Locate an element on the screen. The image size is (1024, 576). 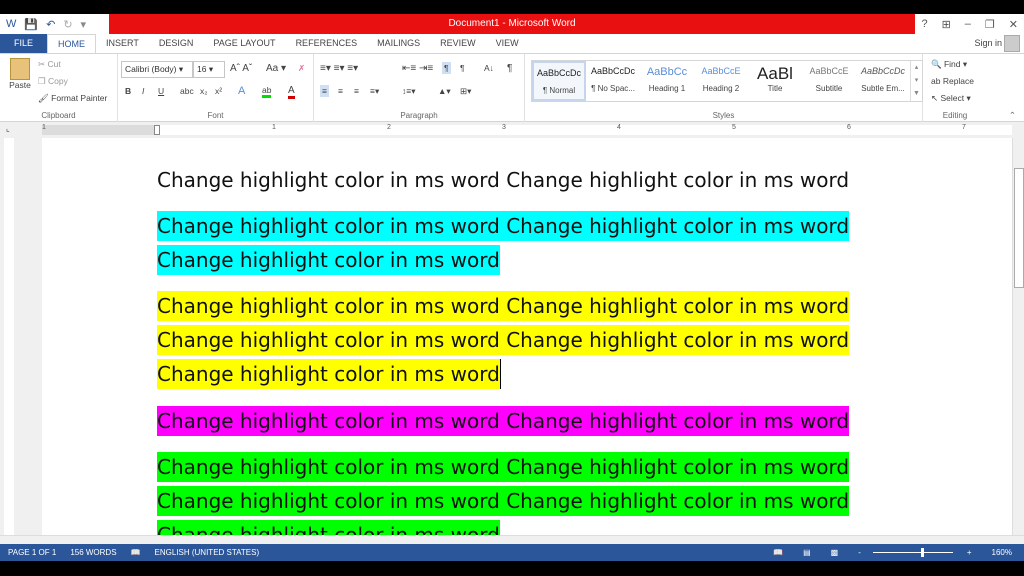
rtl-icon: ¶ is located at coordinates (462, 68).